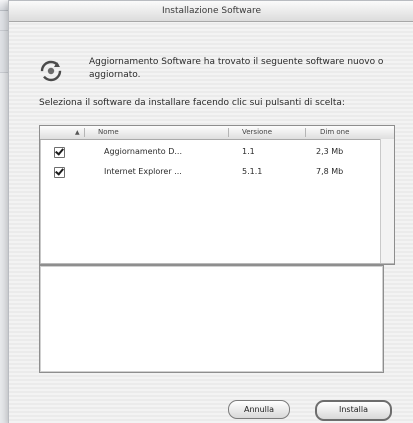 The height and width of the screenshot is (423, 413). Describe the element at coordinates (51, 71) in the screenshot. I see `software-update-icon` at that location.